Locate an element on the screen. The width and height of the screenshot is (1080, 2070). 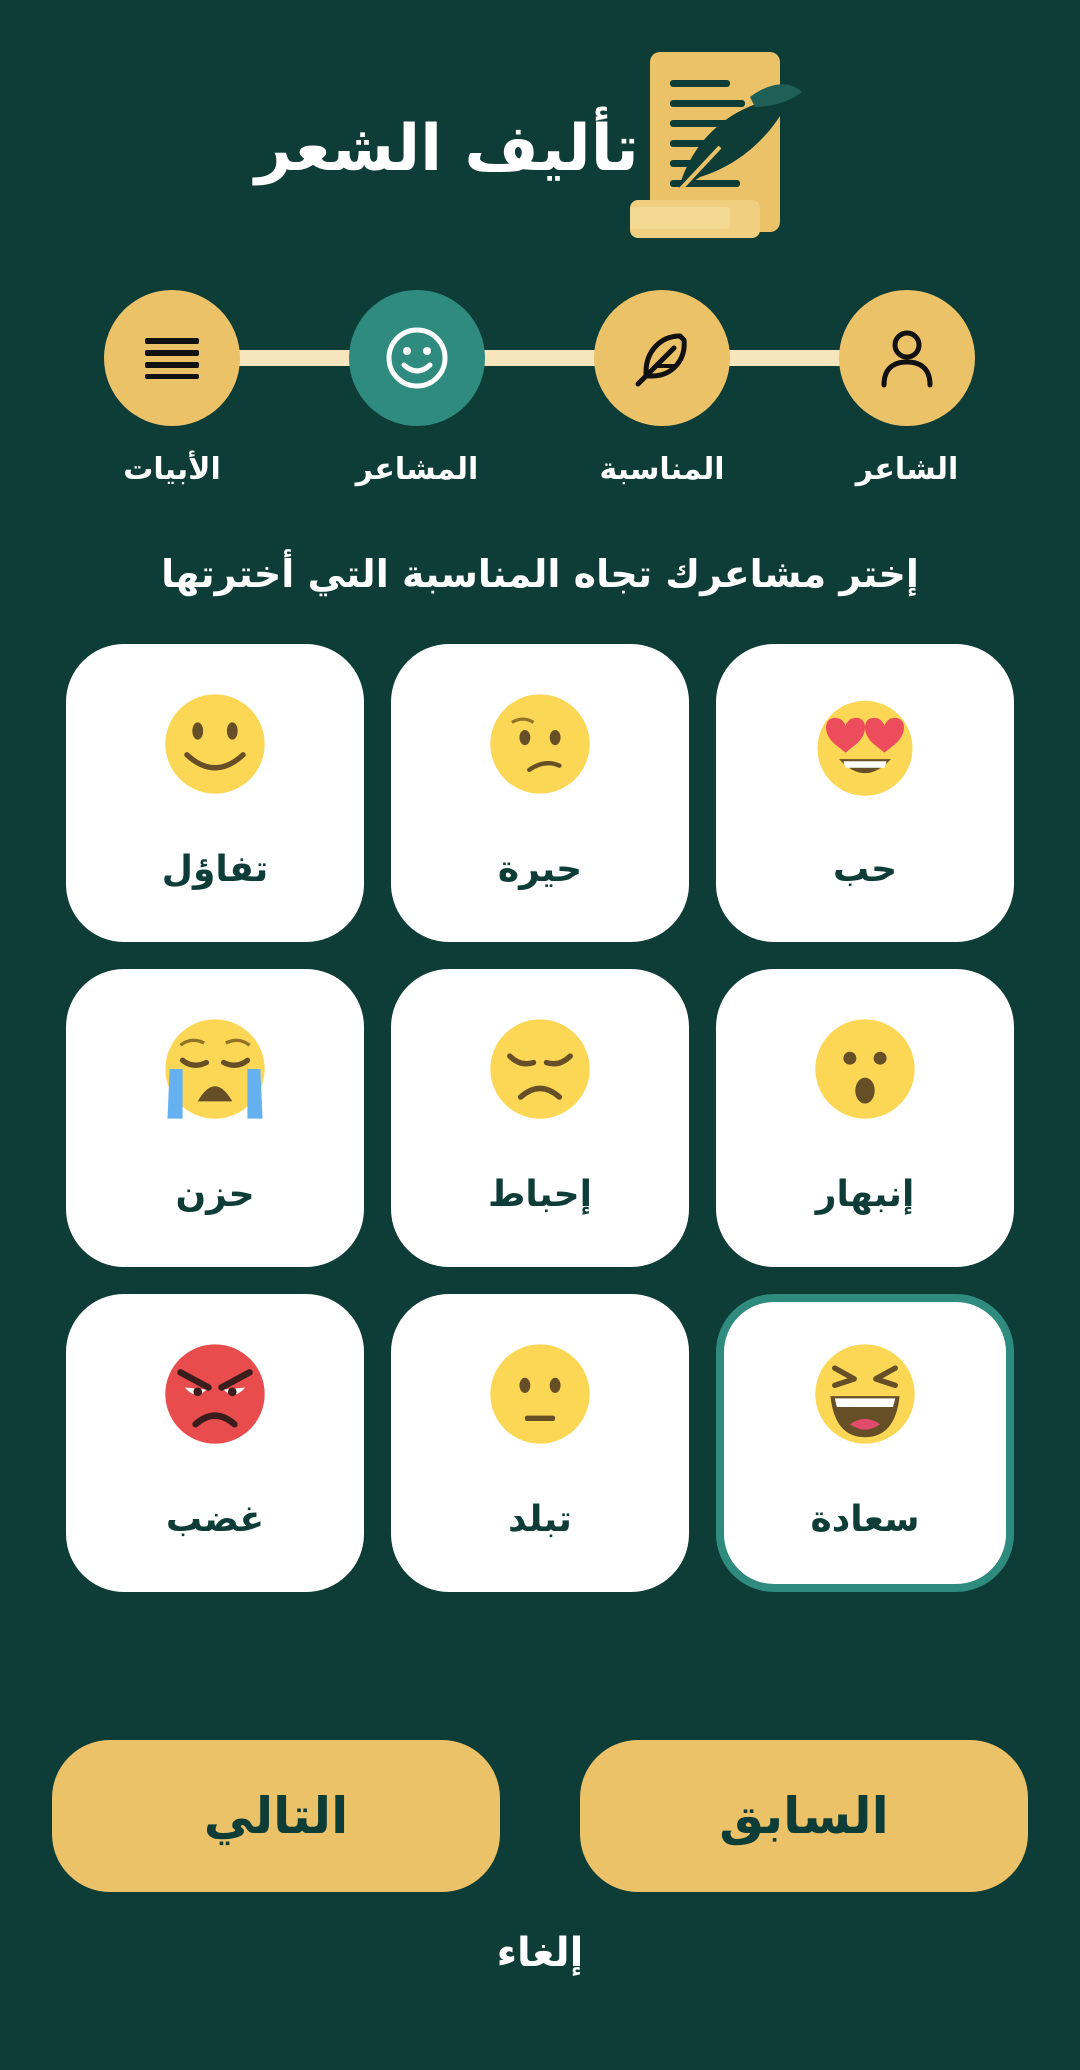
emotion-label: إحباط is located at coordinates (540, 1194).